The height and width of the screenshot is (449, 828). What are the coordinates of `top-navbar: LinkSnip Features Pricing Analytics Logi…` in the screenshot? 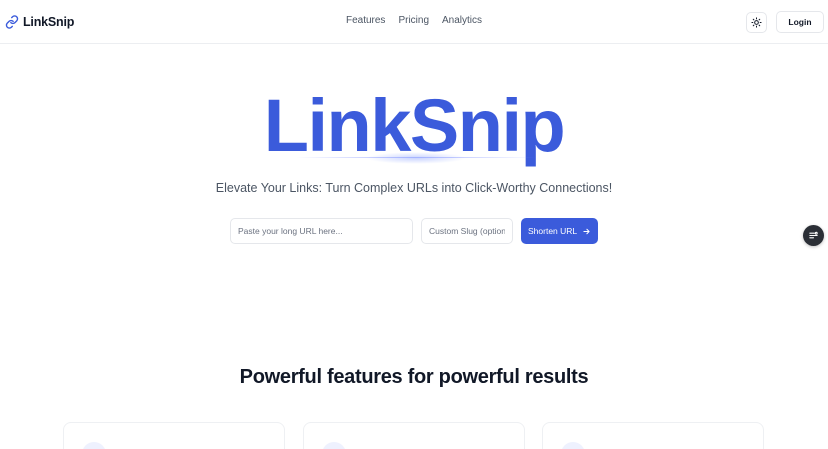 It's located at (414, 22).